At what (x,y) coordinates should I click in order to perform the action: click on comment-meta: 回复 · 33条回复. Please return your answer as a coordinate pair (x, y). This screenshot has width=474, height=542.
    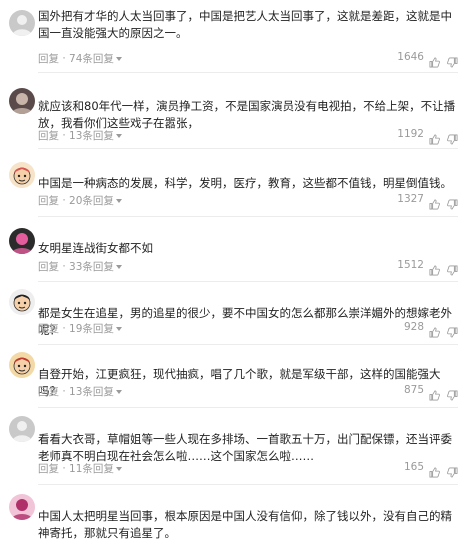
    Looking at the image, I should click on (80, 266).